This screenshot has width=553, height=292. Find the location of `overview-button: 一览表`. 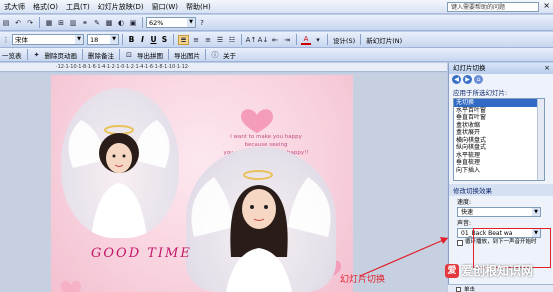

overview-button: 一览表 is located at coordinates (12, 55).